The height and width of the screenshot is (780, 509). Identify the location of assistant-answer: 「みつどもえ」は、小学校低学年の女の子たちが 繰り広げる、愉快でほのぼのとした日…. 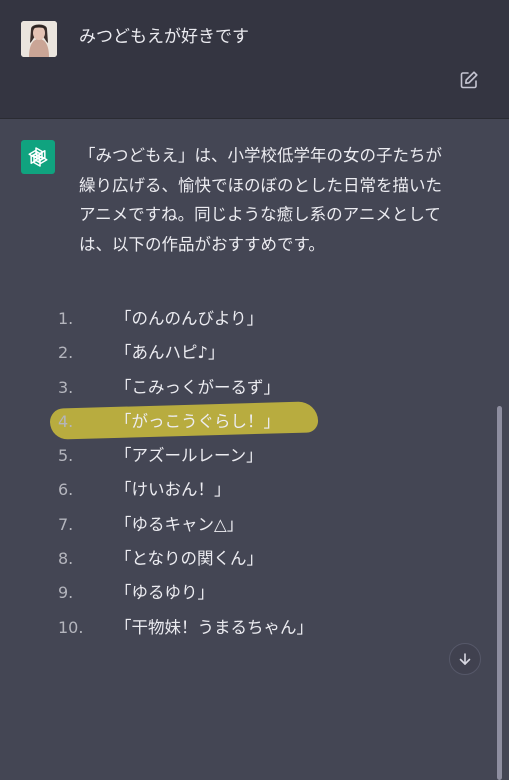
(289, 200).